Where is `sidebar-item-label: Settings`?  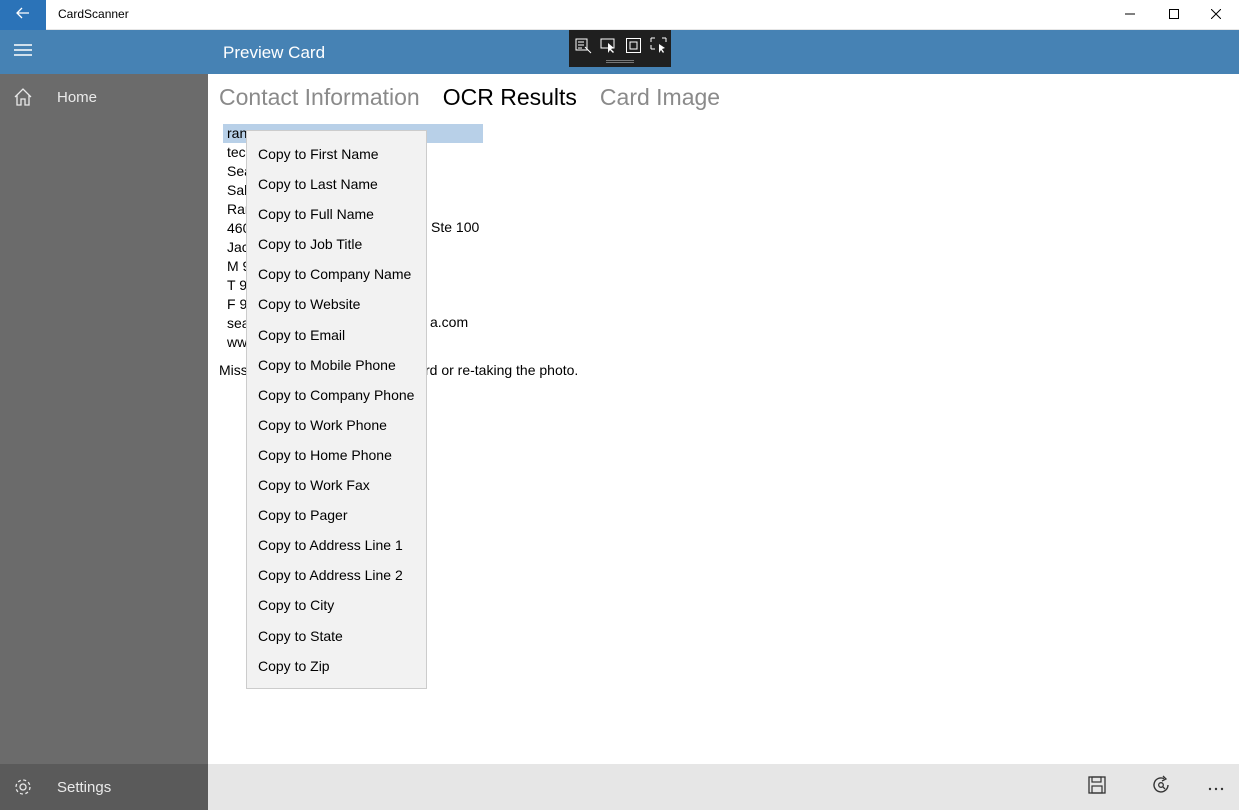 sidebar-item-label: Settings is located at coordinates (84, 787).